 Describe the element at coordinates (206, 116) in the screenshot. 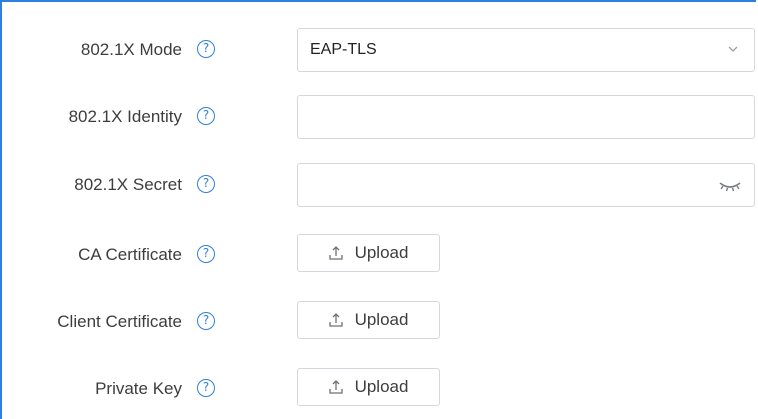

I see `identity-help-icon: ?` at that location.